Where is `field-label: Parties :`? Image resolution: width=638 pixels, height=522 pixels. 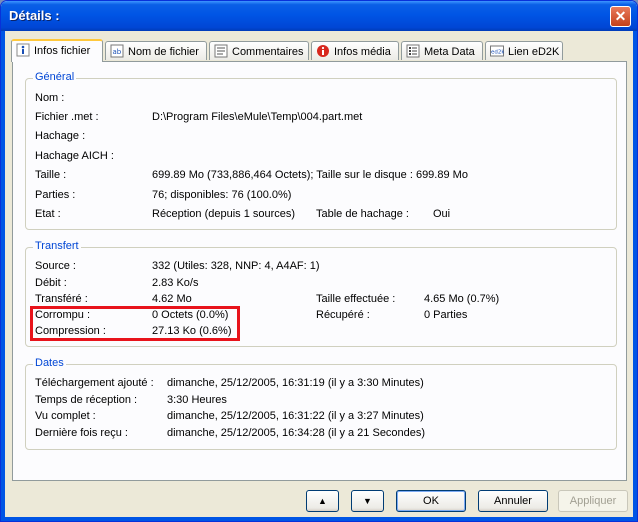
field-label: Parties : is located at coordinates (55, 195).